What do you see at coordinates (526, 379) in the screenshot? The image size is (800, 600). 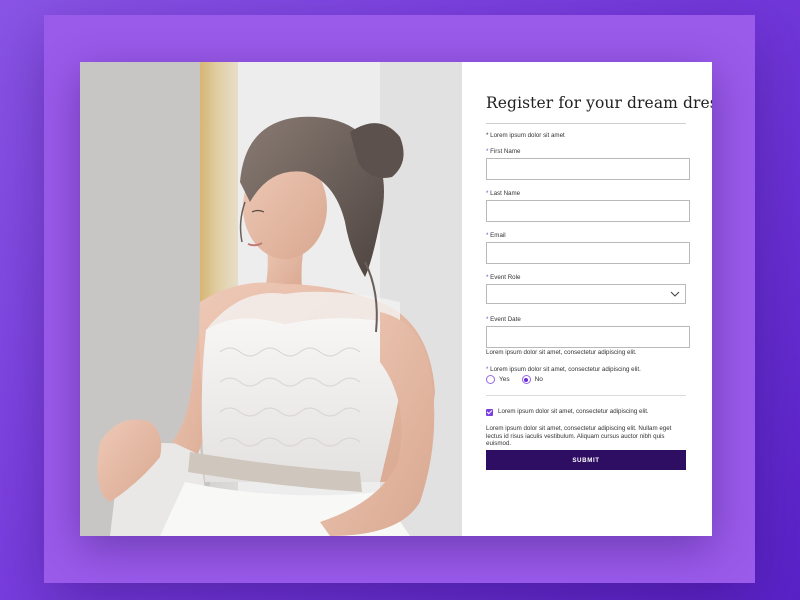 I see `radio-no` at bounding box center [526, 379].